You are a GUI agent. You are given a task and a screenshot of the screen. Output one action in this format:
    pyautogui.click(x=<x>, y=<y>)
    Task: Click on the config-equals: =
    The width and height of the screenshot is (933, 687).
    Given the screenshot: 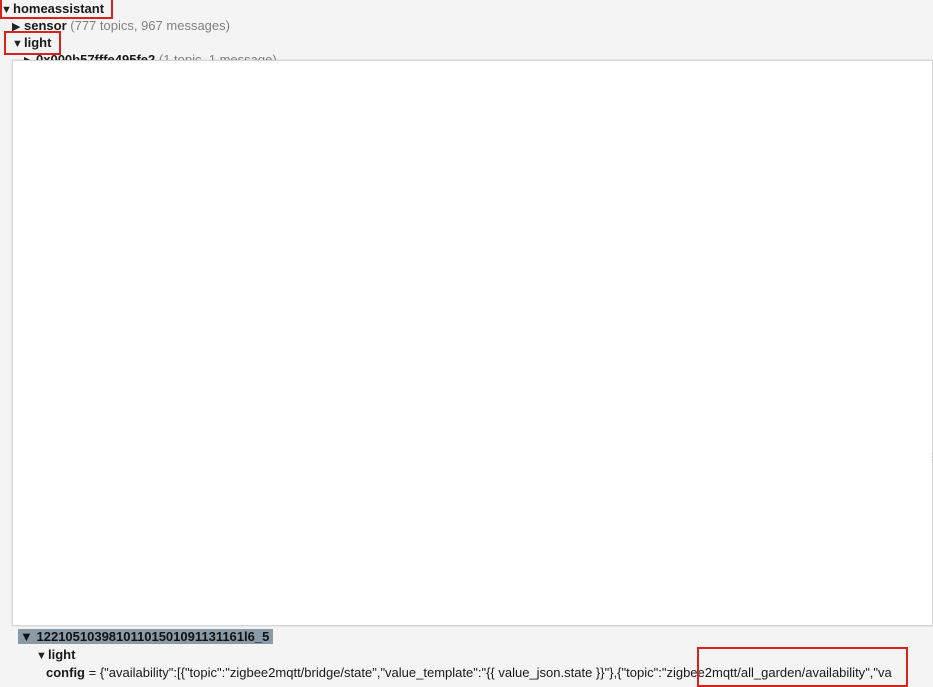 What is the action you would take?
    pyautogui.click(x=92, y=672)
    